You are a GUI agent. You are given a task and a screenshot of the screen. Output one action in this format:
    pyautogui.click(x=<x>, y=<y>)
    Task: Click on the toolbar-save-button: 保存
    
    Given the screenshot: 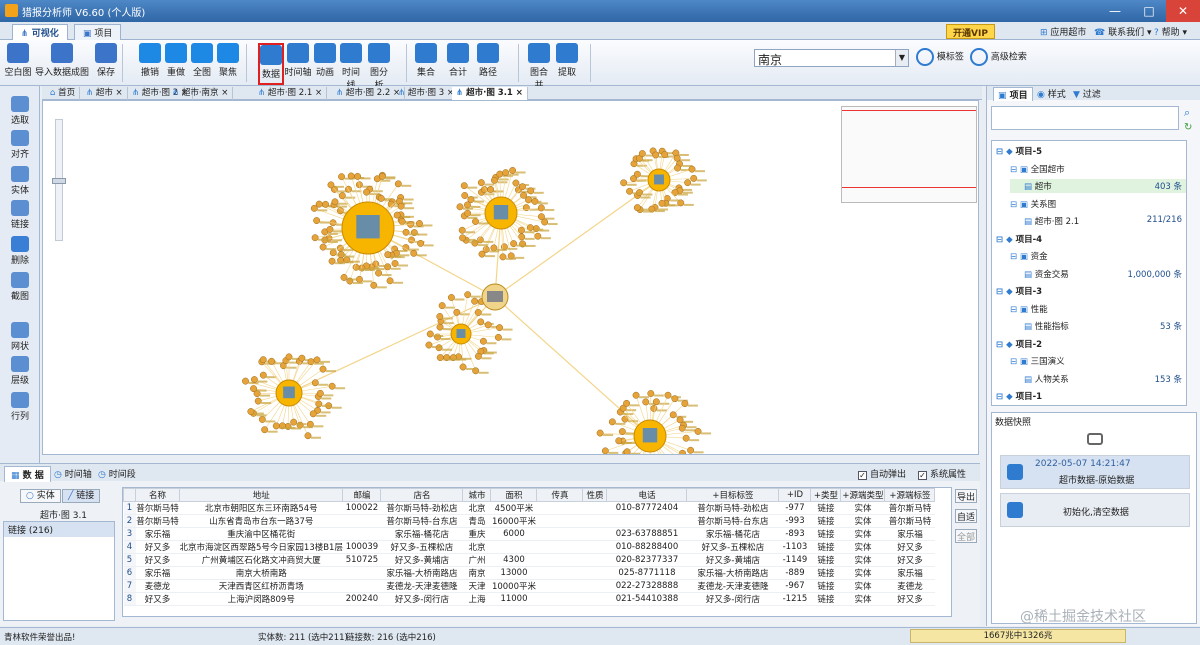 What is the action you would take?
    pyautogui.click(x=106, y=64)
    